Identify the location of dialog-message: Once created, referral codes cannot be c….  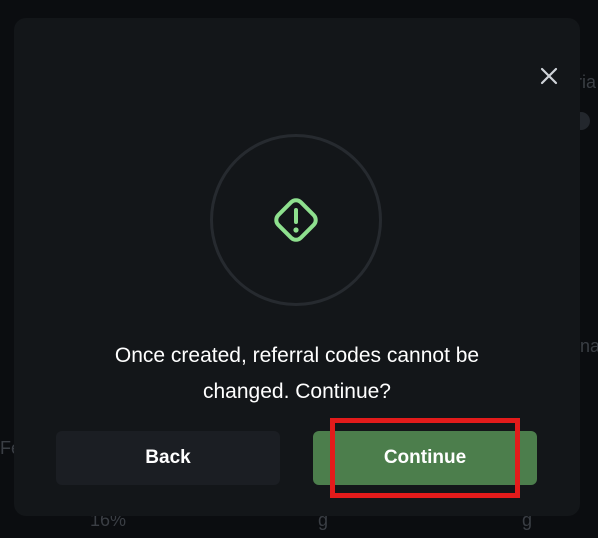
(297, 374).